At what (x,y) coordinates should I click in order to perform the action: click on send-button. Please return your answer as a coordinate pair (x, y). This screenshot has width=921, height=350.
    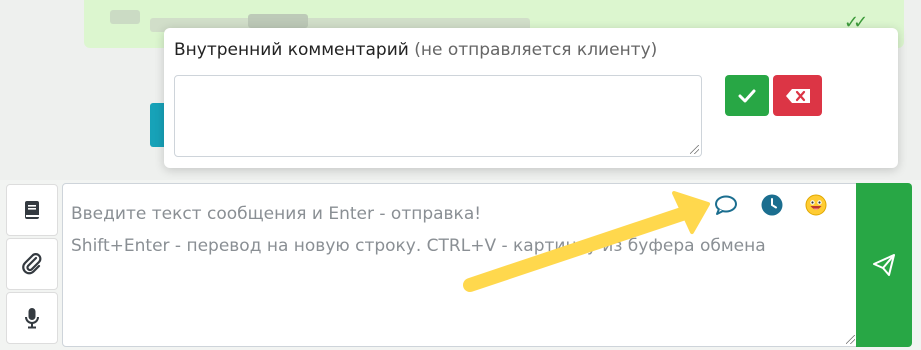
    Looking at the image, I should click on (884, 265).